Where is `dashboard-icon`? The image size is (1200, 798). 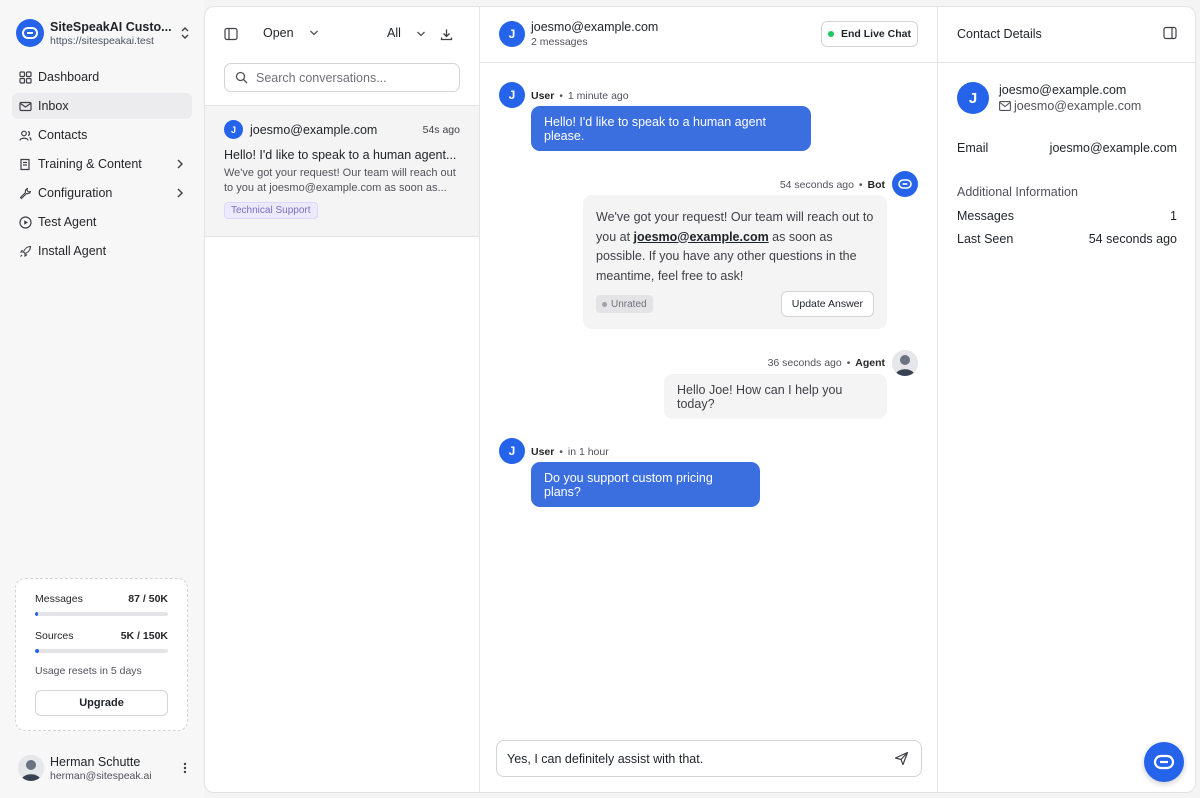 dashboard-icon is located at coordinates (25, 77).